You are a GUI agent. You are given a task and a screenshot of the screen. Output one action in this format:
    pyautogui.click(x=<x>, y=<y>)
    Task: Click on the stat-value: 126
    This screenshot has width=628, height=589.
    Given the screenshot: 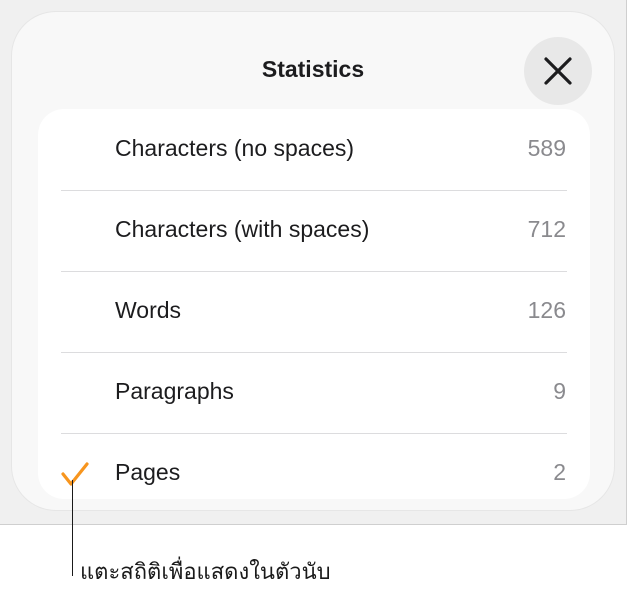 What is the action you would take?
    pyautogui.click(x=546, y=310)
    